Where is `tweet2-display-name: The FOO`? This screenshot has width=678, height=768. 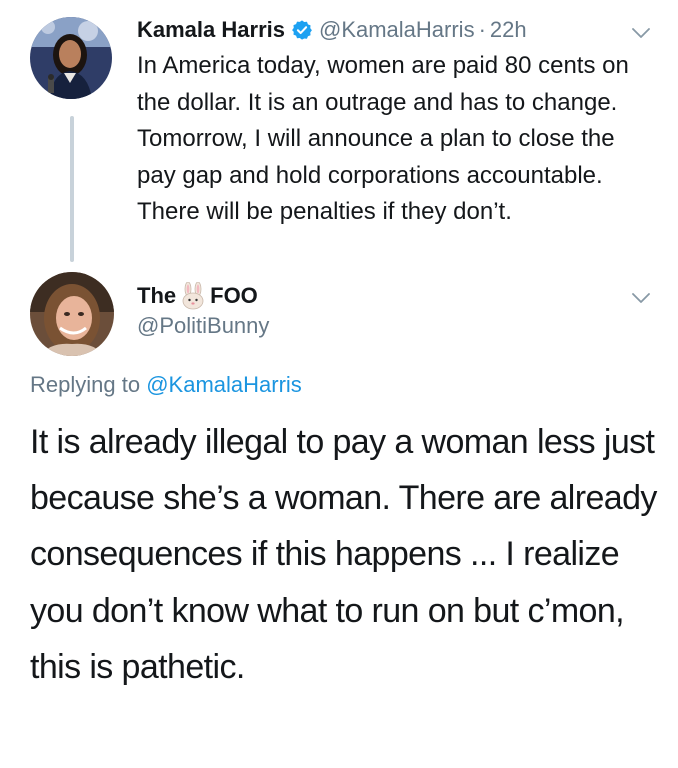
tweet2-display-name: The FOO is located at coordinates (197, 296).